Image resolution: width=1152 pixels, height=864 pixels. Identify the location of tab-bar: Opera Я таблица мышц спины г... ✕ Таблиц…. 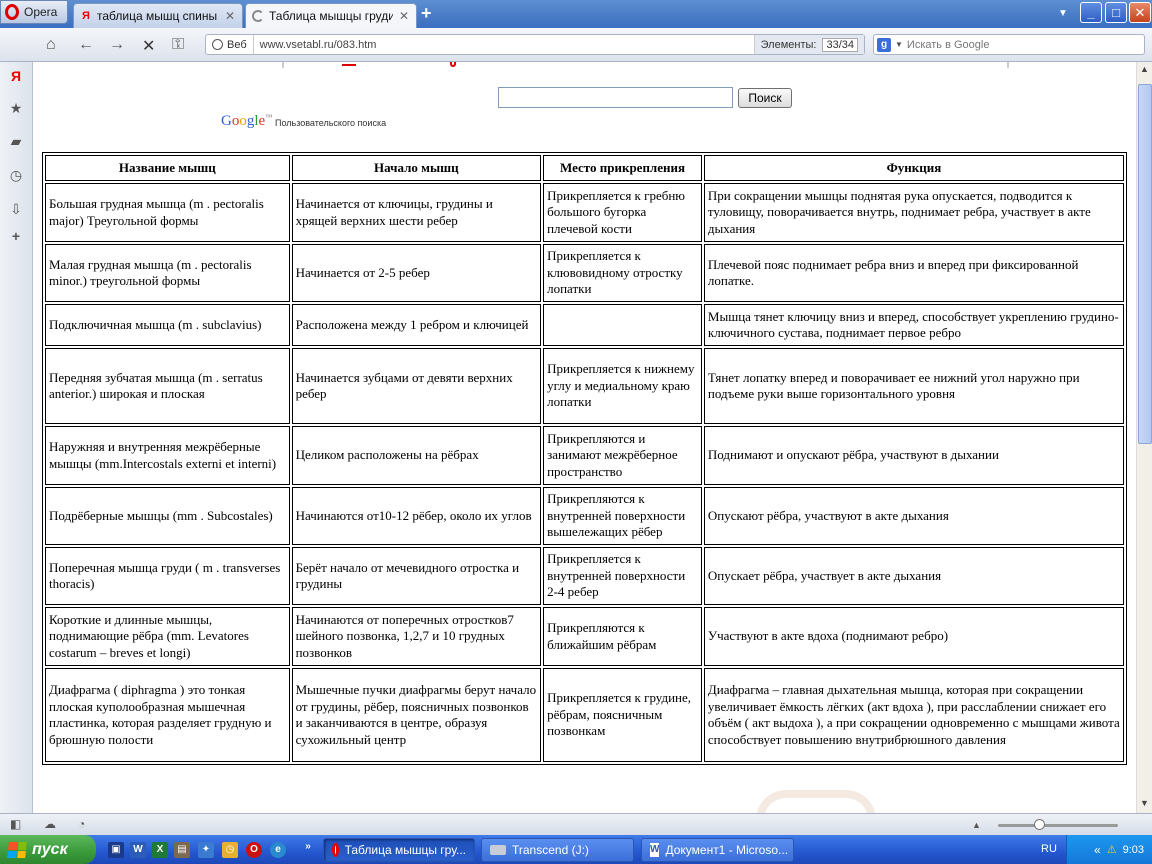
(576, 14).